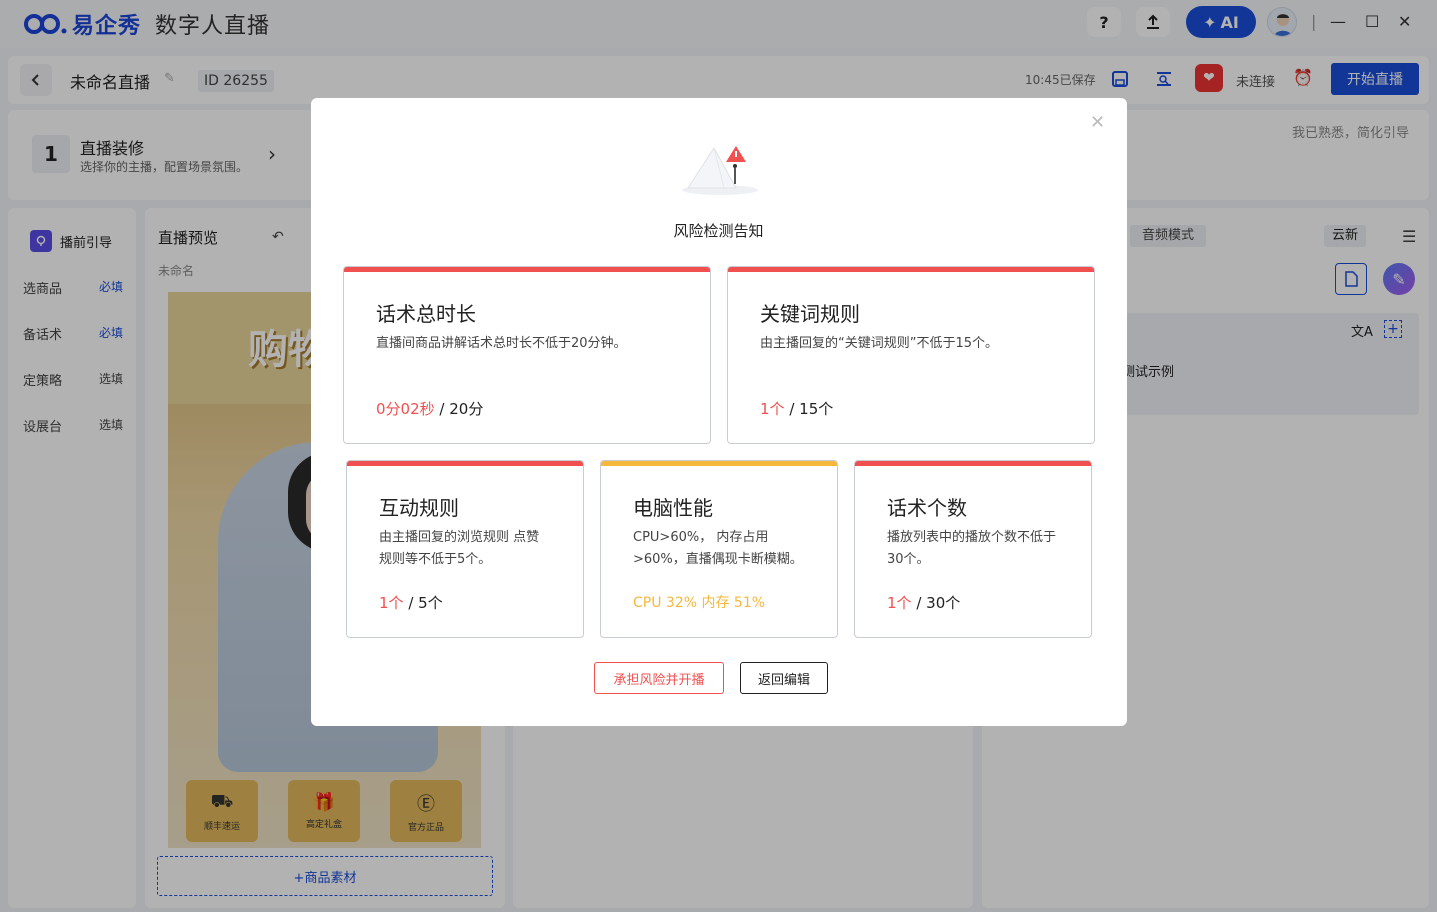 The width and height of the screenshot is (1437, 912). I want to click on card-target: / 20分, so click(461, 409).